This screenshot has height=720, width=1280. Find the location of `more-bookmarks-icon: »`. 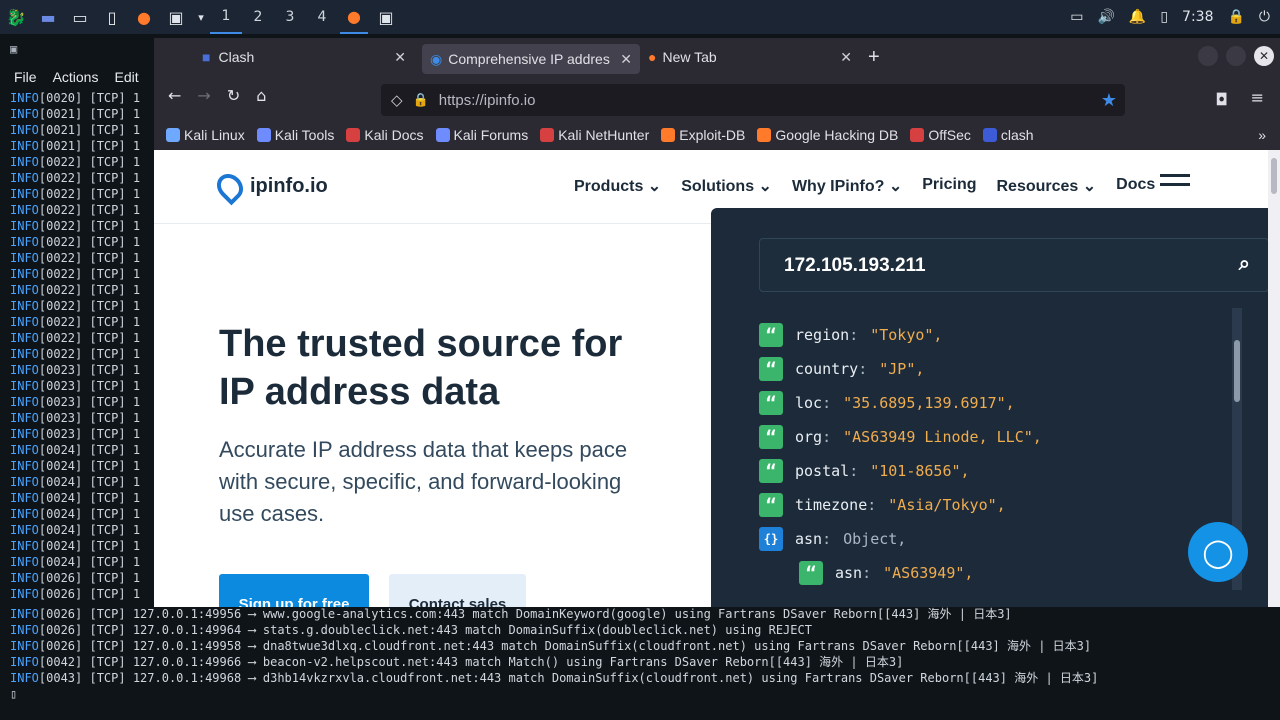

more-bookmarks-icon: » is located at coordinates (1262, 135).